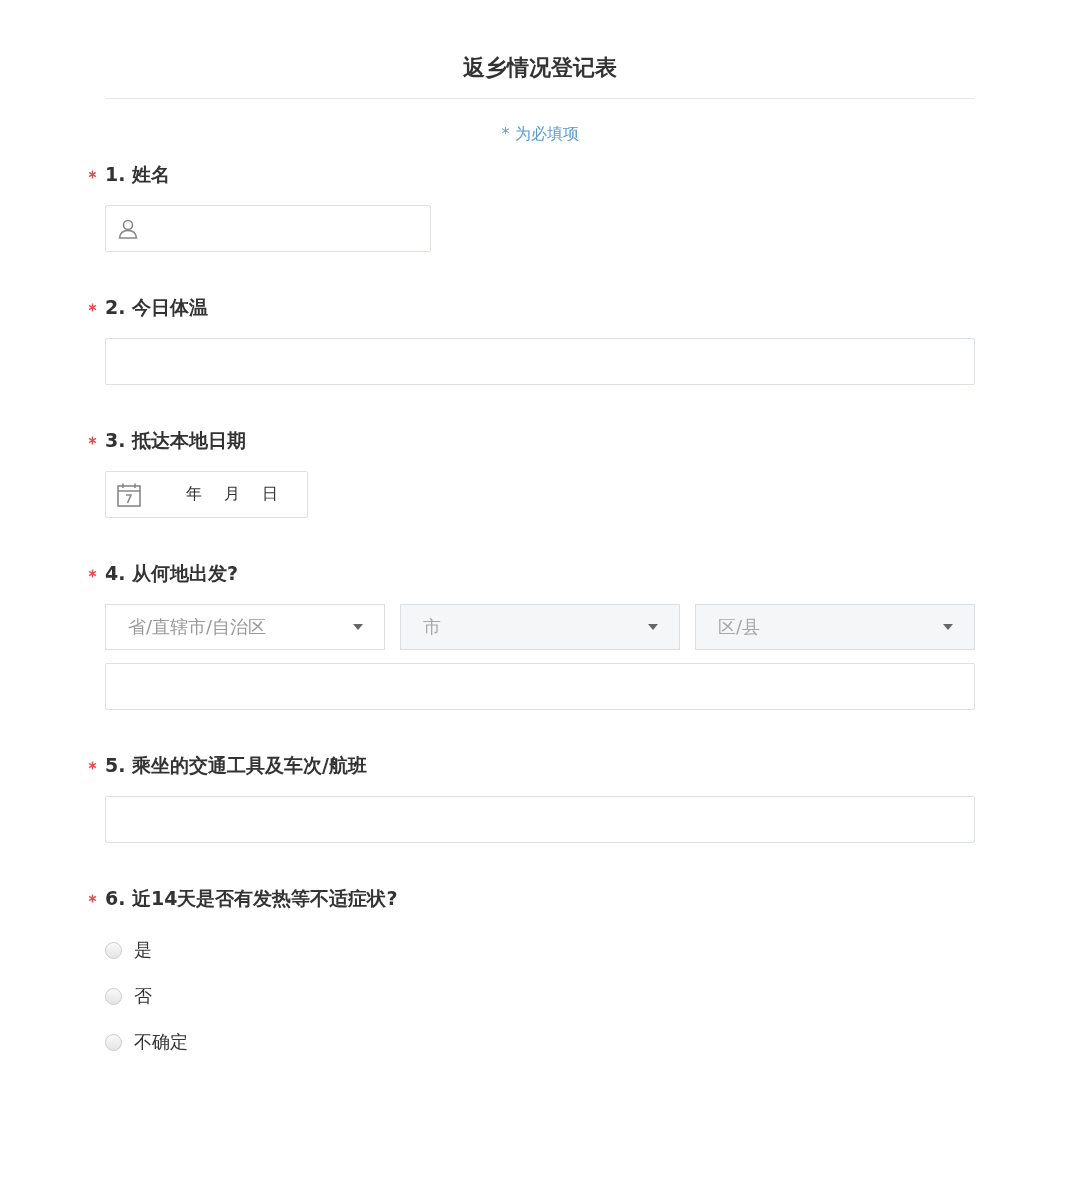 Image resolution: width=1080 pixels, height=1204 pixels. I want to click on question-label: 3. 抵达本地日期, so click(176, 440).